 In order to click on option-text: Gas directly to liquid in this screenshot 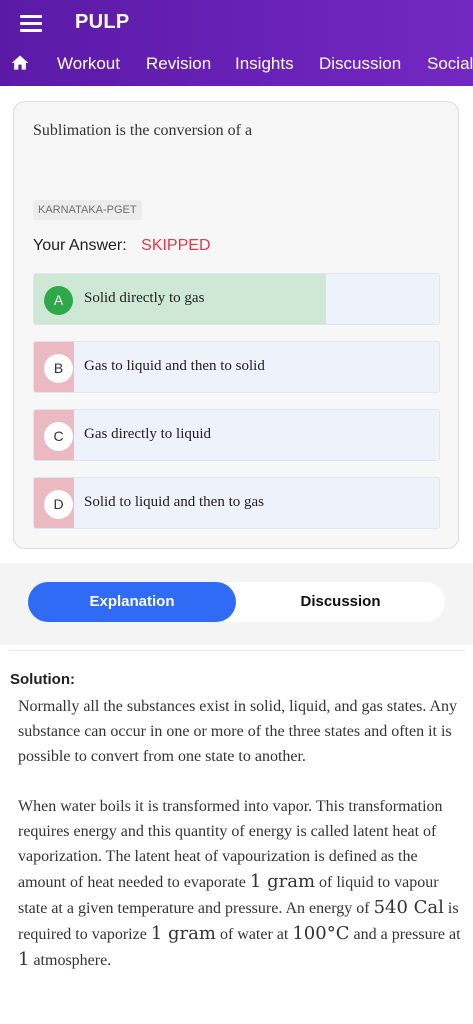, I will do `click(148, 434)`.